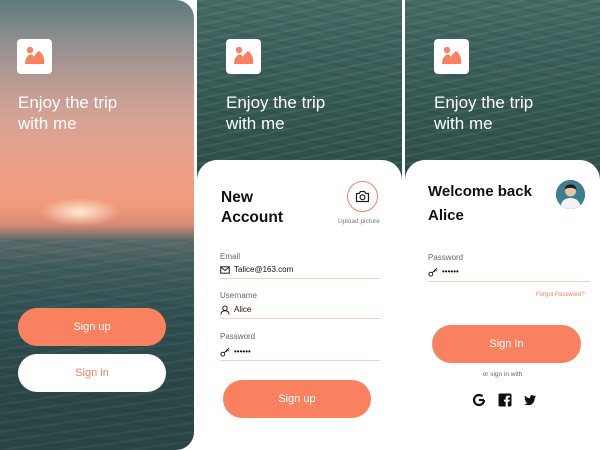 The height and width of the screenshot is (450, 600). I want to click on mail-icon, so click(225, 270).